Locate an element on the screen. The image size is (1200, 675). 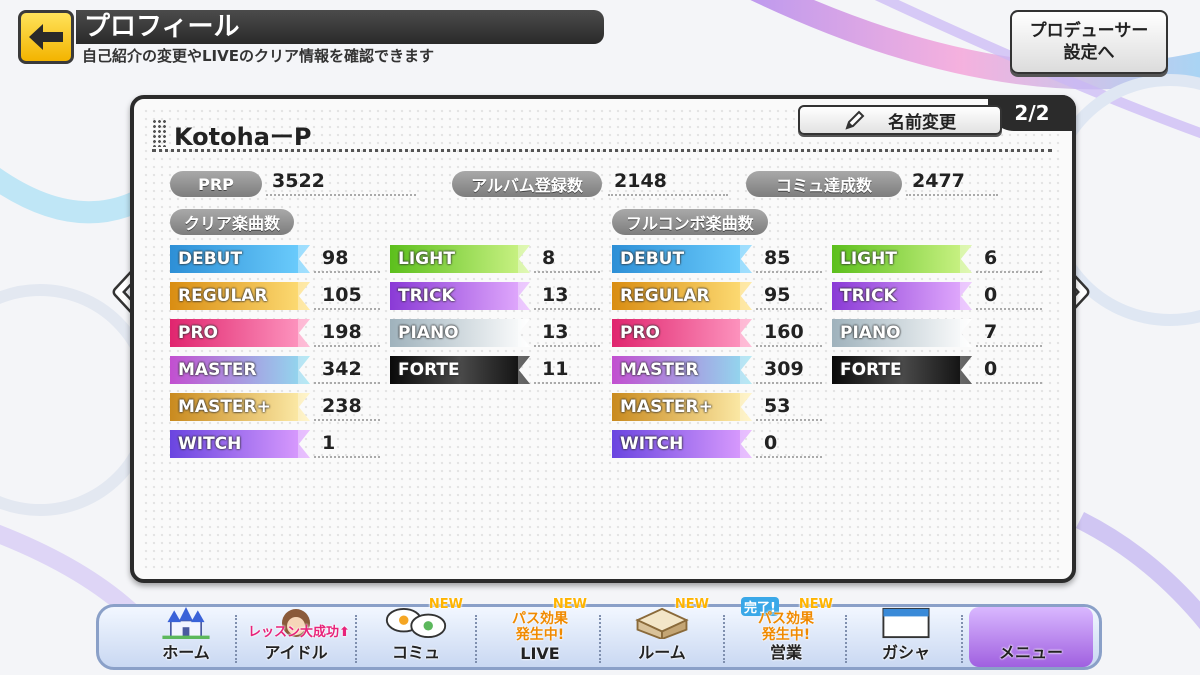
live-new-badge: NEW is located at coordinates (569, 604).